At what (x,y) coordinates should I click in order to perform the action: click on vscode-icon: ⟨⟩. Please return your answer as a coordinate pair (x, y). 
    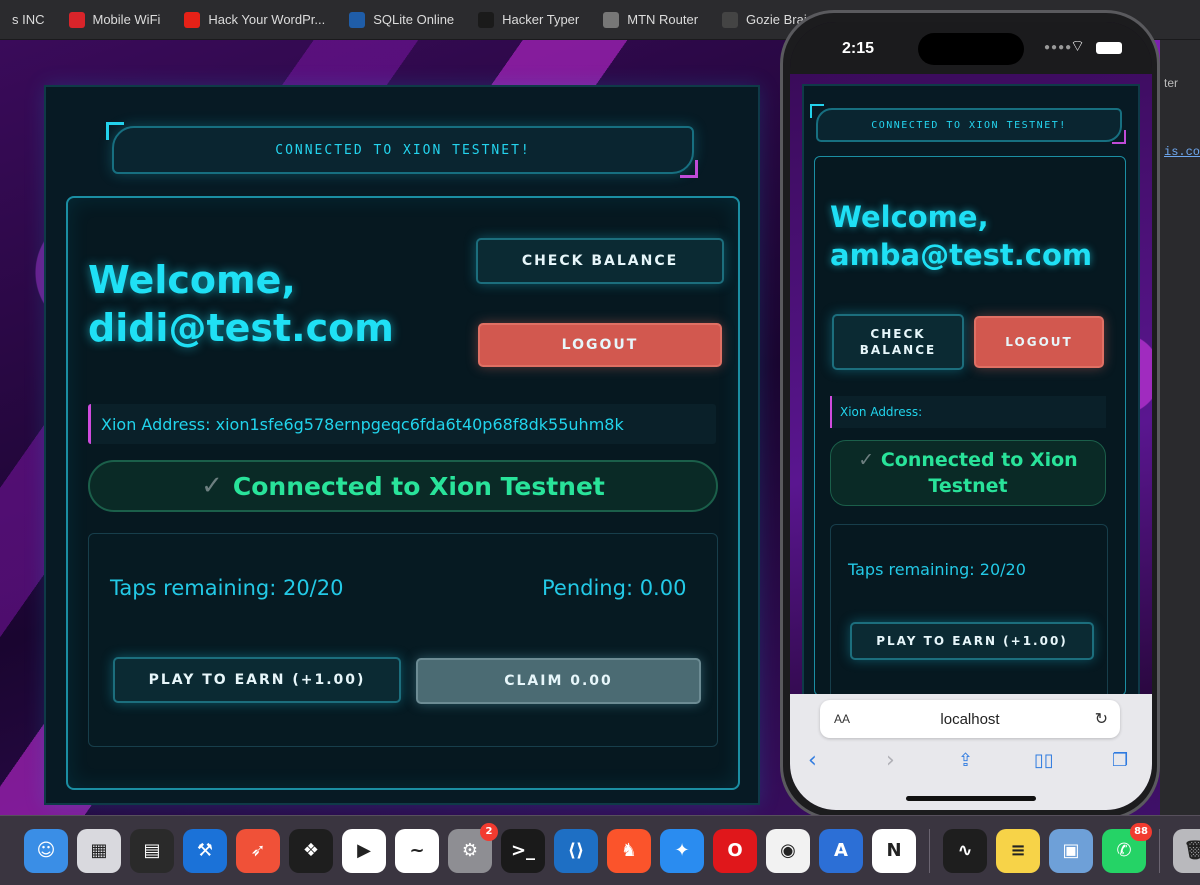
    Looking at the image, I should click on (576, 850).